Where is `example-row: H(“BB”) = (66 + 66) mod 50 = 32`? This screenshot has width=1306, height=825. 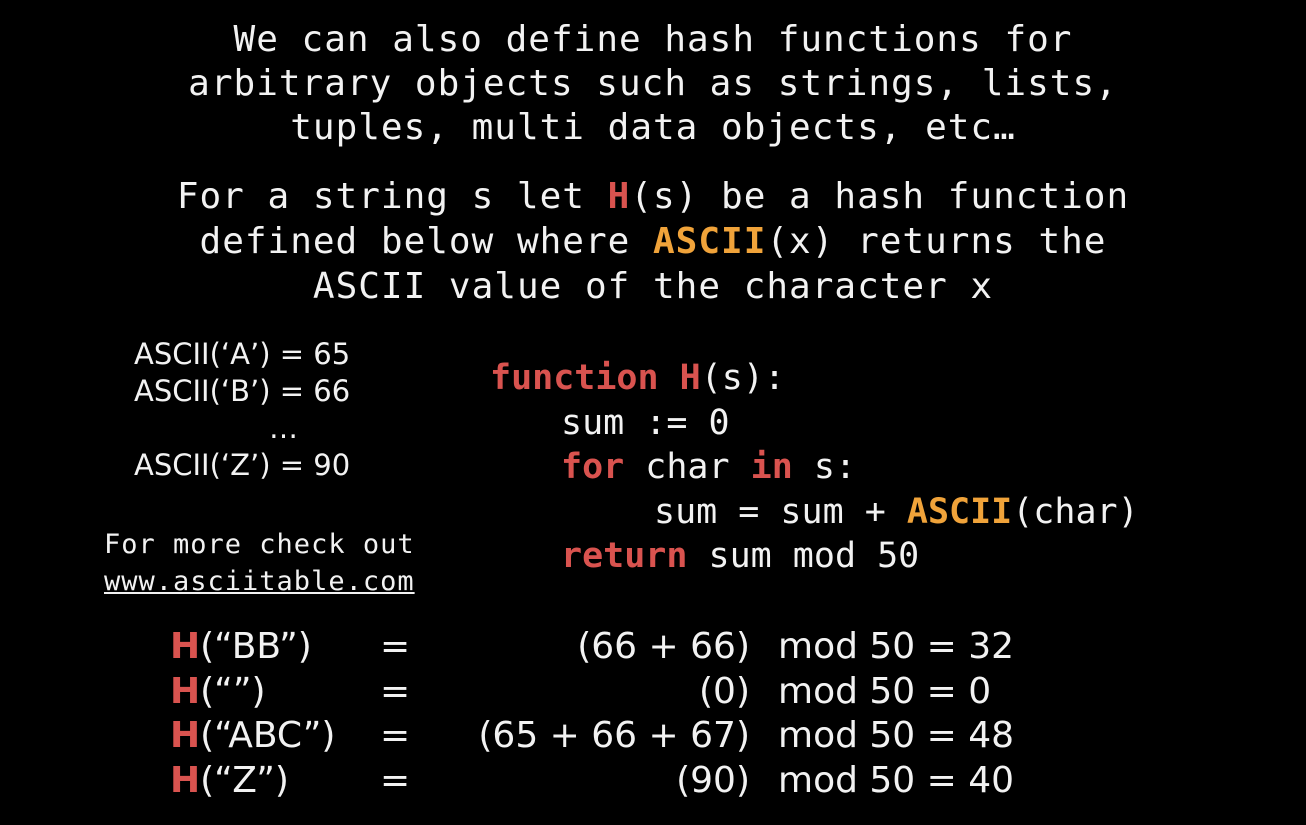 example-row: H(“BB”) = (66 + 66) mod 50 = 32 is located at coordinates (620, 647).